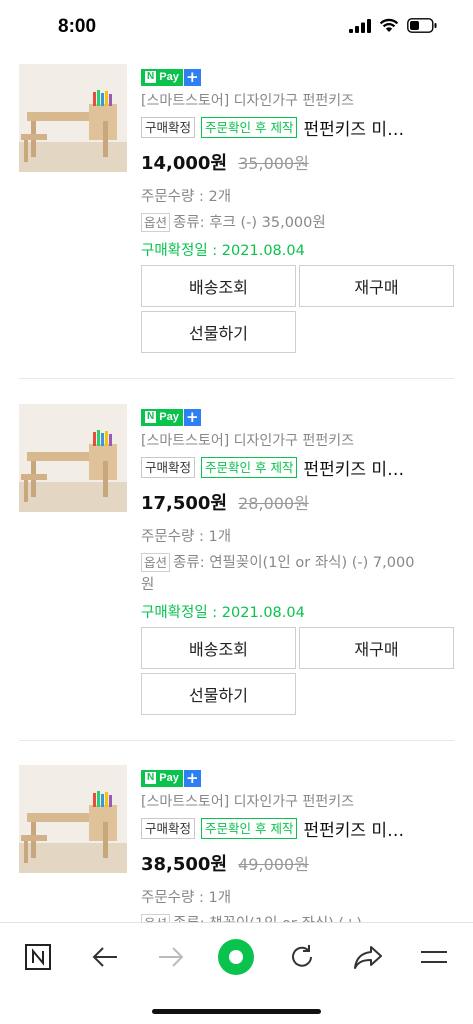 The height and width of the screenshot is (1024, 473). I want to click on forward-button, so click(171, 957).